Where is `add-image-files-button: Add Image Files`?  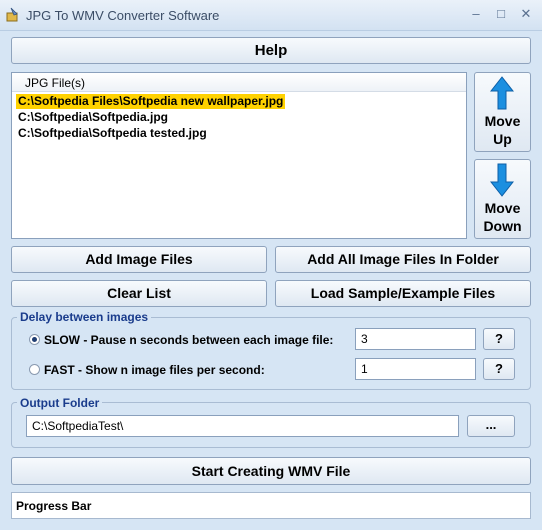
add-image-files-button: Add Image Files is located at coordinates (139, 259).